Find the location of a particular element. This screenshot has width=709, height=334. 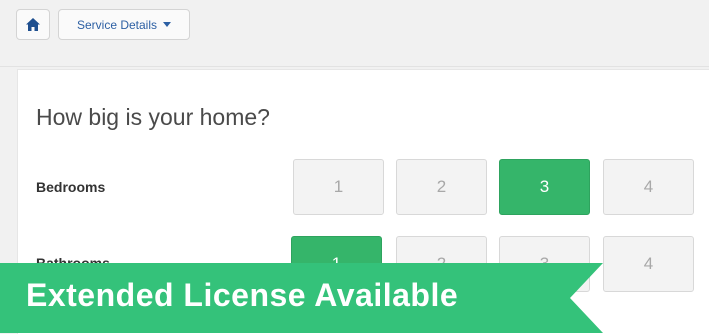

bathrooms-option-4: 4 is located at coordinates (648, 264).